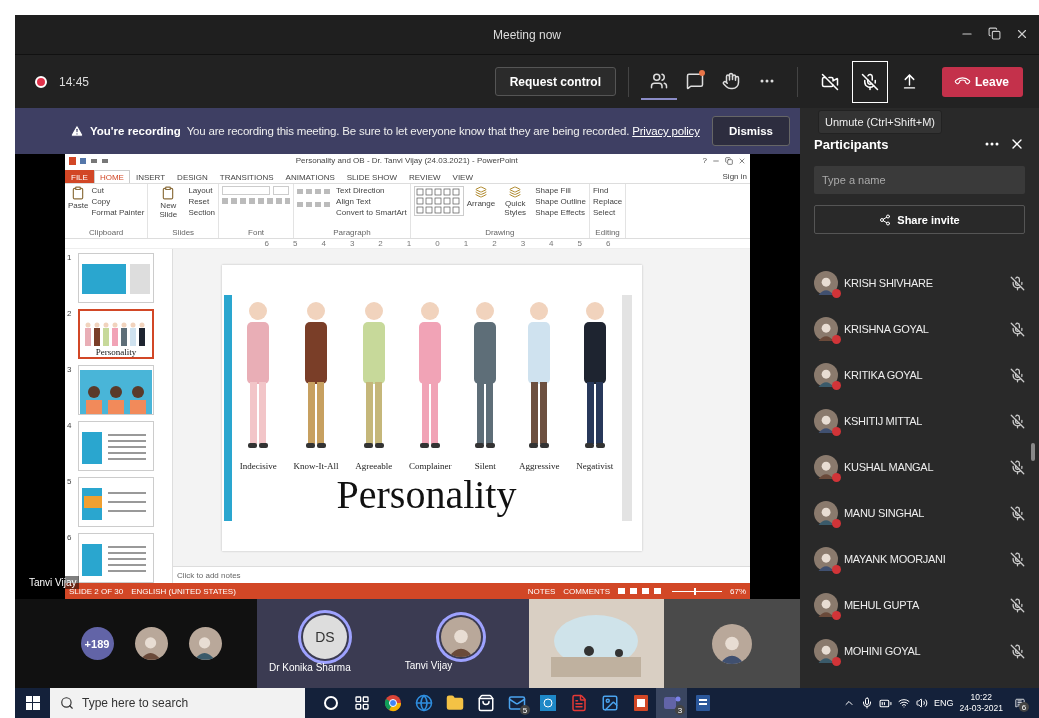 This screenshot has width=1039, height=718. What do you see at coordinates (704, 161) in the screenshot?
I see `help-icon: ?` at bounding box center [704, 161].